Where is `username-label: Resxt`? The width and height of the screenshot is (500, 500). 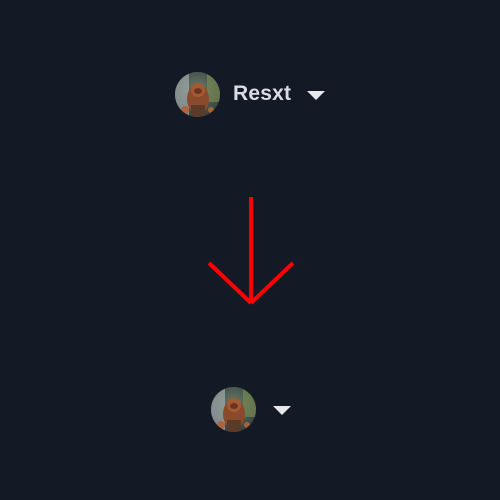 username-label: Resxt is located at coordinates (262, 93).